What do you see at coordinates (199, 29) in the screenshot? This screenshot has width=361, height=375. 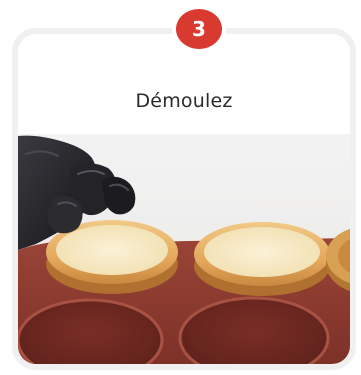 I see `step-number-badge: 3` at bounding box center [199, 29].